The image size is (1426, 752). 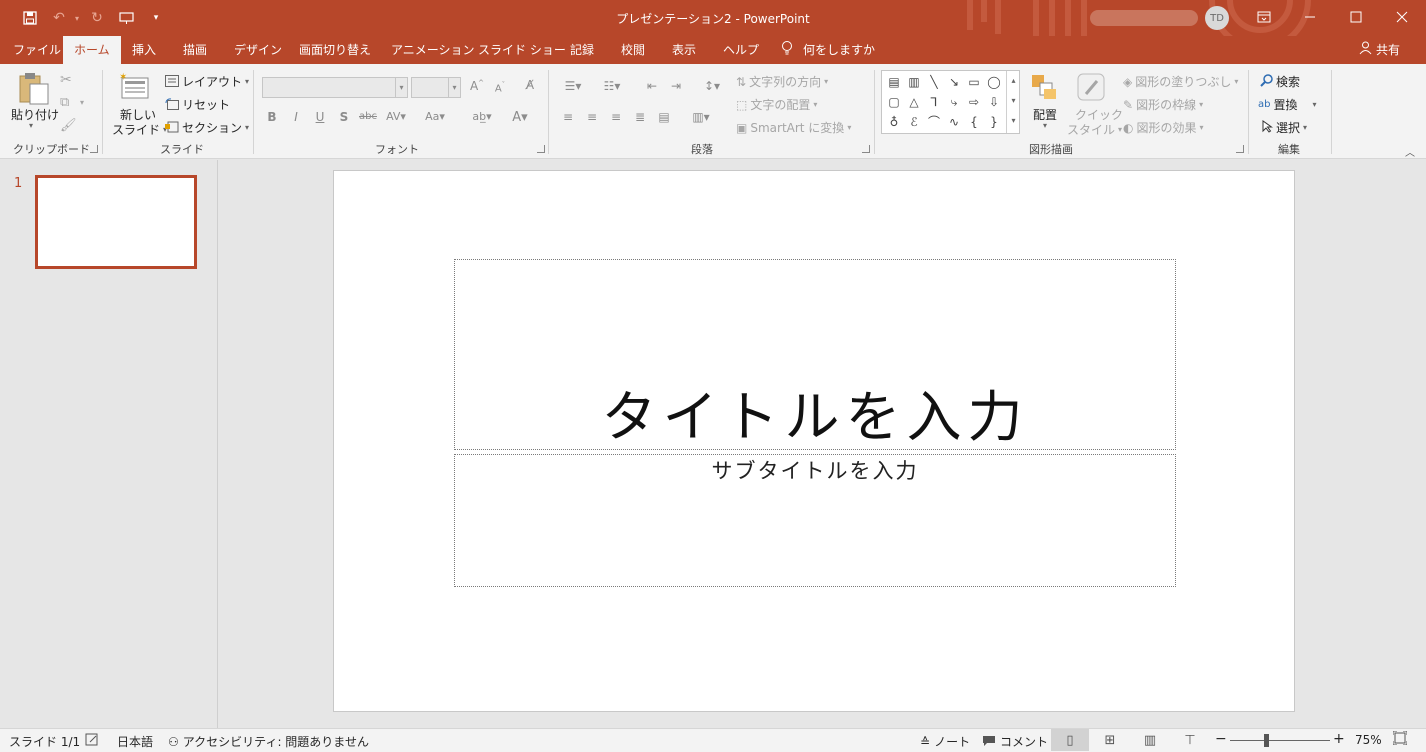 I want to click on shape-effects-button: ◐ 図形の効果 ▾, so click(x=1163, y=127).